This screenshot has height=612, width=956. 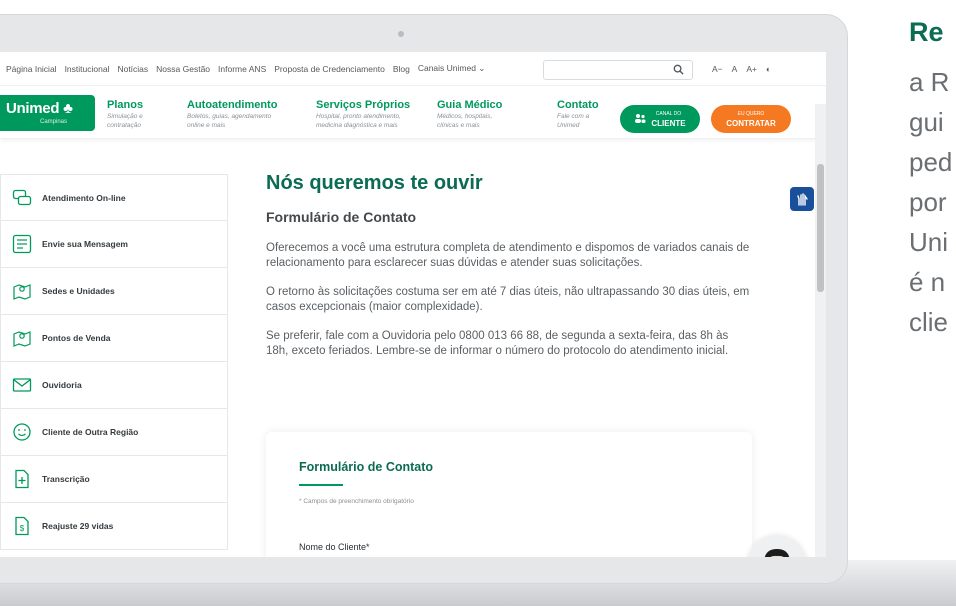 I want to click on sidebar-item-envie-mensagem: Envie sua Mensagem, so click(x=114, y=244).